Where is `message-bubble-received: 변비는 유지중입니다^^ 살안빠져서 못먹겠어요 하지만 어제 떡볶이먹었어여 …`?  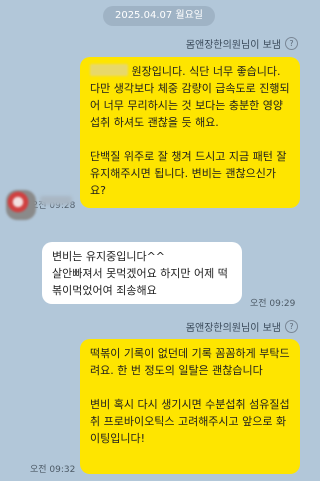
message-bubble-received: 변비는 유지중입니다^^ 살안빠져서 못먹겠어요 하지만 어제 떡볶이먹었어여 … is located at coordinates (142, 273).